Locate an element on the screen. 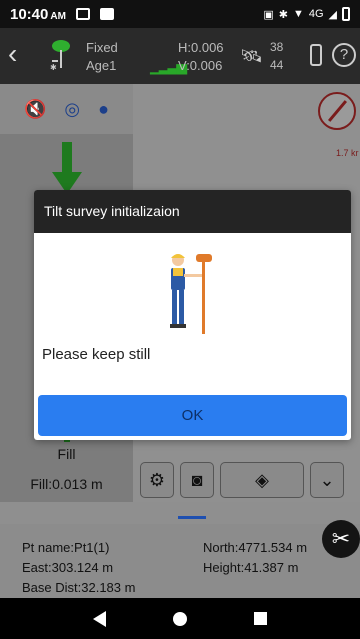 The image size is (360, 639). sim-icon: ▣ is located at coordinates (268, 14).